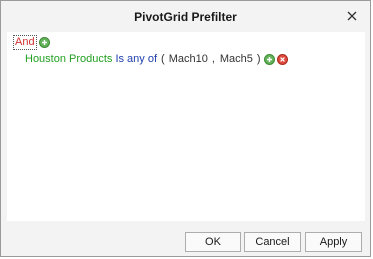  I want to click on dialog-footer: OK Cancel Apply, so click(185, 241).